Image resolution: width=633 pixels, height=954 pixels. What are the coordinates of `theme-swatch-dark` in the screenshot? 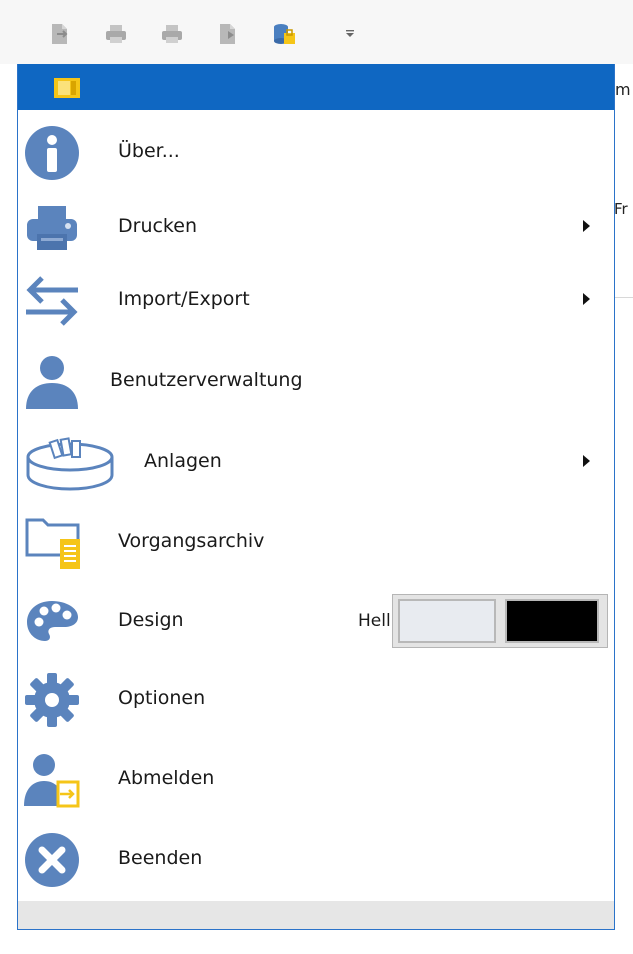 It's located at (552, 621).